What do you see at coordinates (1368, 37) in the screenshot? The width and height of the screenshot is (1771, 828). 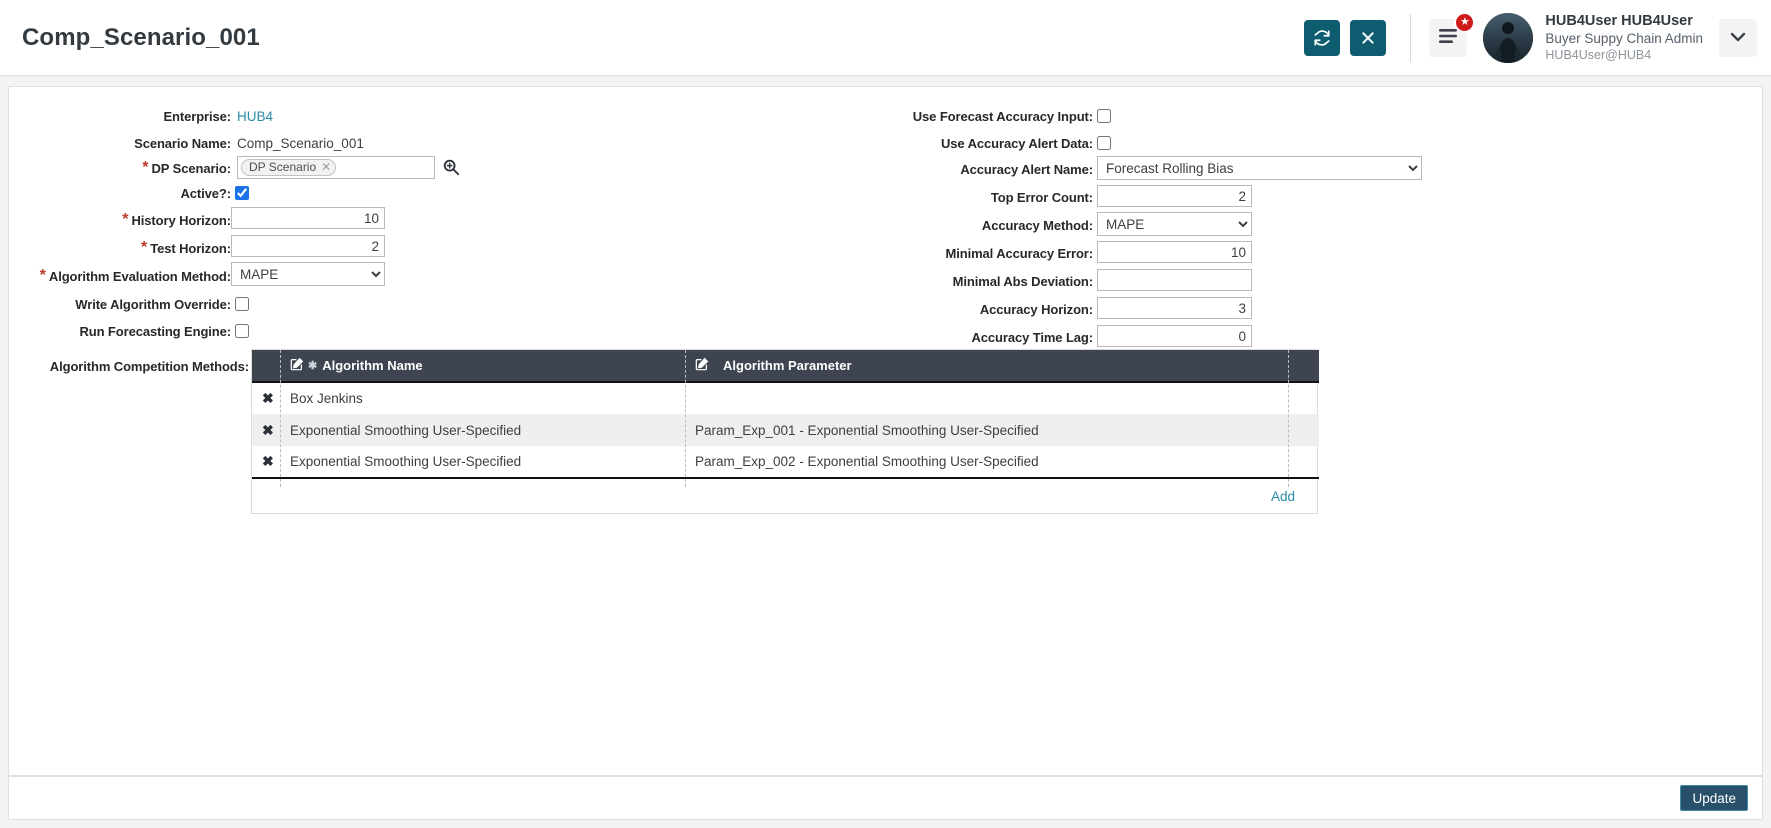 I see `close-button` at bounding box center [1368, 37].